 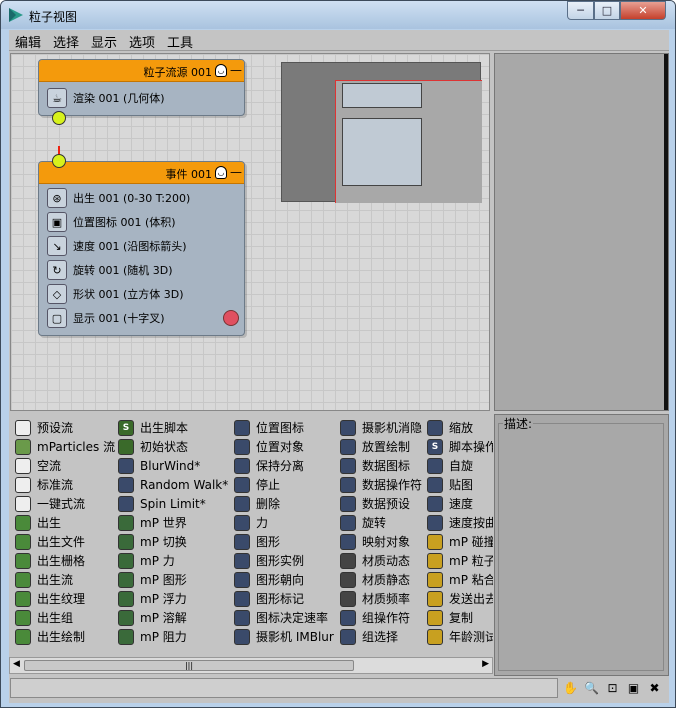 I want to click on depot-item: 初始状态, so click(x=153, y=446).